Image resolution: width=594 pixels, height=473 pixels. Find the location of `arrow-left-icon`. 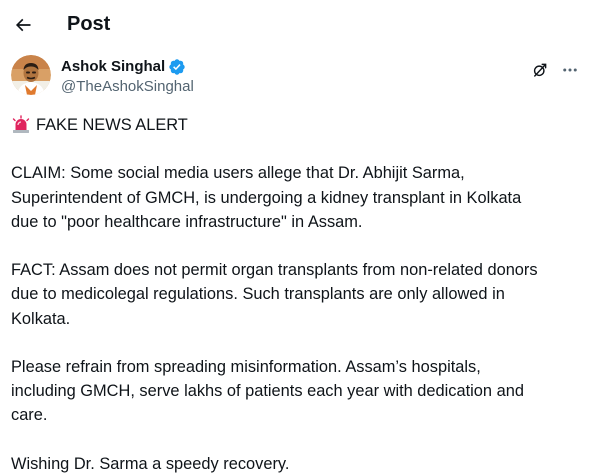

arrow-left-icon is located at coordinates (23, 25).